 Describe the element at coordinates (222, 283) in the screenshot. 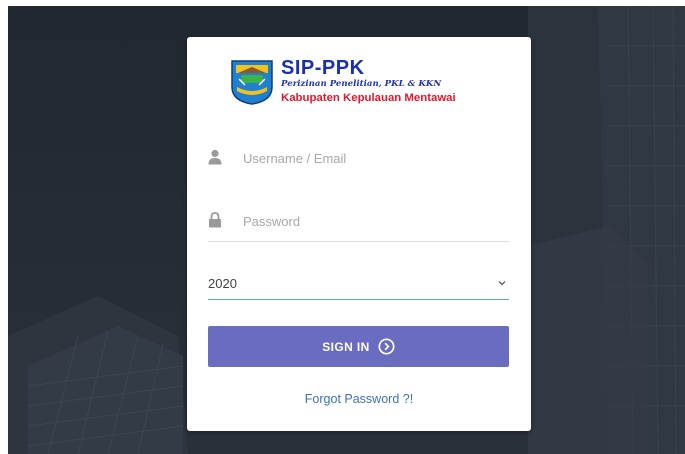

I see `year-select-value: 2020` at that location.